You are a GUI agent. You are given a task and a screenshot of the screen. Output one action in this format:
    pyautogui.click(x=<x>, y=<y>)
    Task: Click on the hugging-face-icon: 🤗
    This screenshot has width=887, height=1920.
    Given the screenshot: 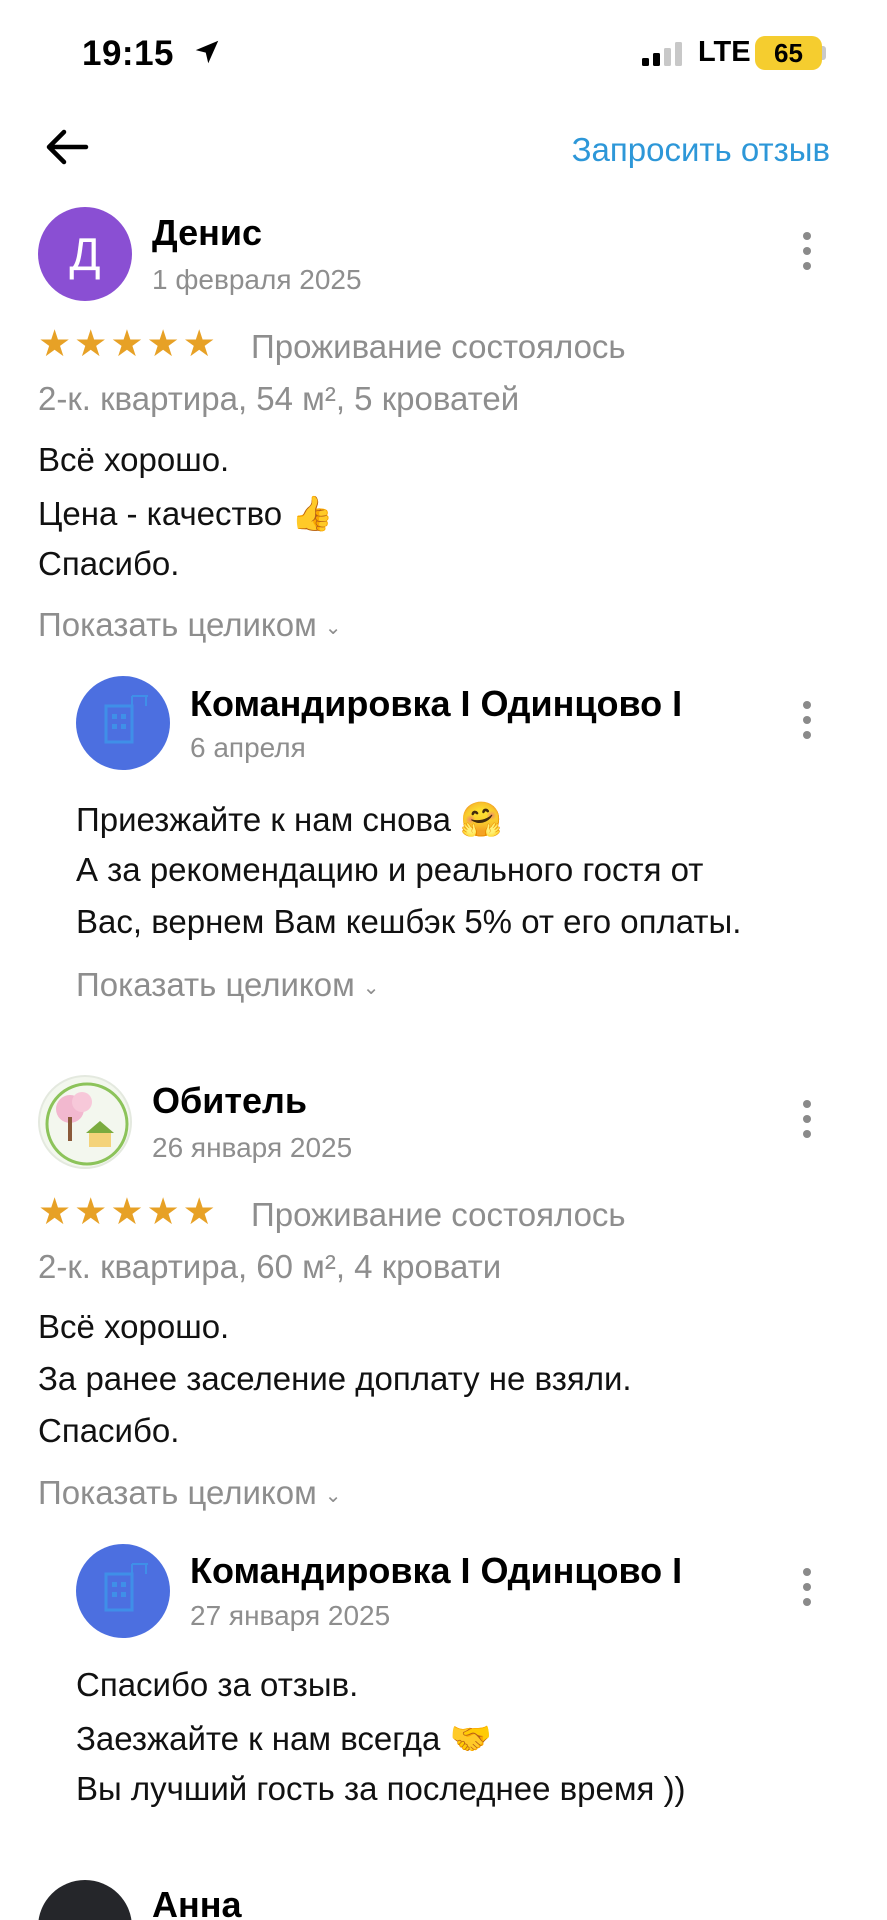 What is the action you would take?
    pyautogui.click(x=481, y=820)
    